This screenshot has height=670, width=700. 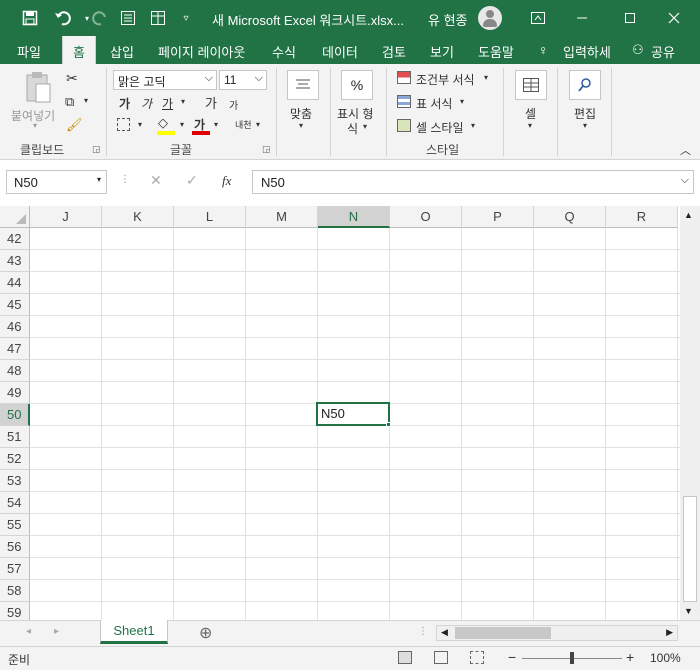 What do you see at coordinates (100, 18) in the screenshot?
I see `redo-icon` at bounding box center [100, 18].